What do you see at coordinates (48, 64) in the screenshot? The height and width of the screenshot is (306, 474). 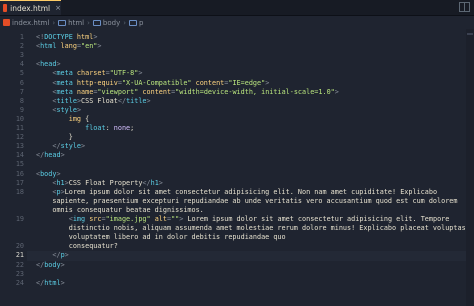 I see `line-code: <head>` at bounding box center [48, 64].